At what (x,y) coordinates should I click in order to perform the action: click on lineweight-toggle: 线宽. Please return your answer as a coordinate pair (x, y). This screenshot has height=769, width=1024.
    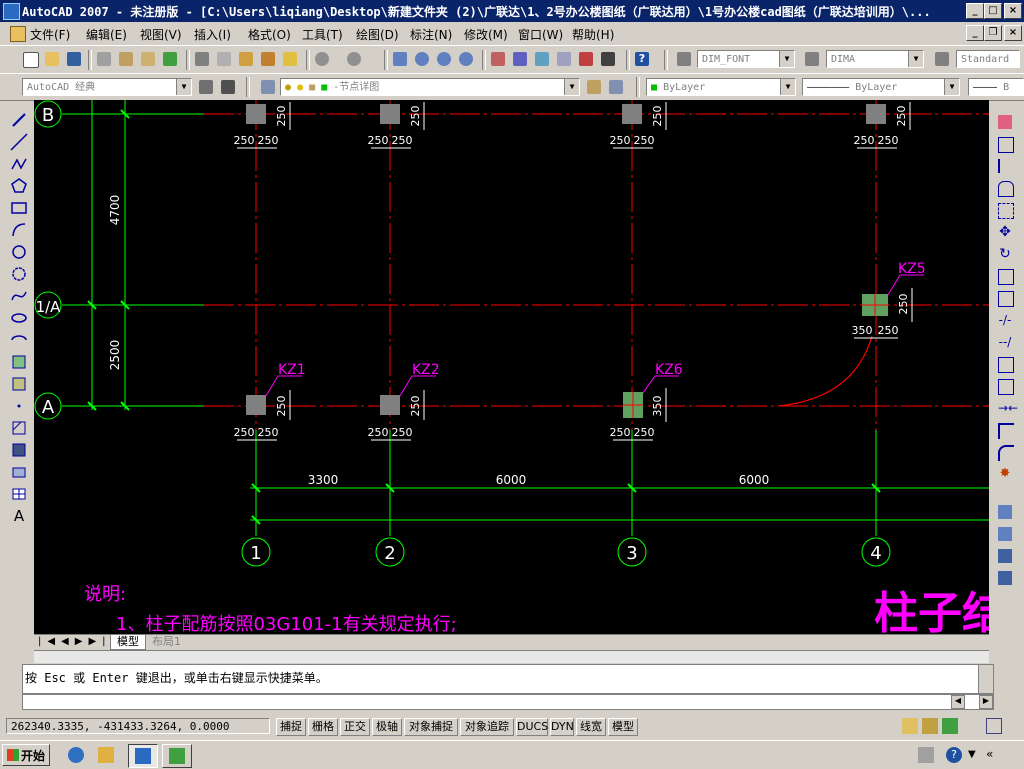
    Looking at the image, I should click on (591, 727).